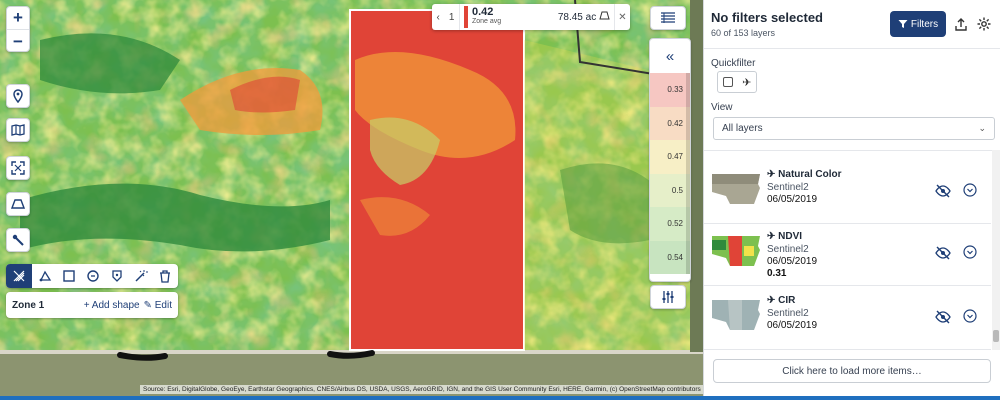 The width and height of the screenshot is (1000, 400). I want to click on pencil-icon: ✎, so click(147, 305).